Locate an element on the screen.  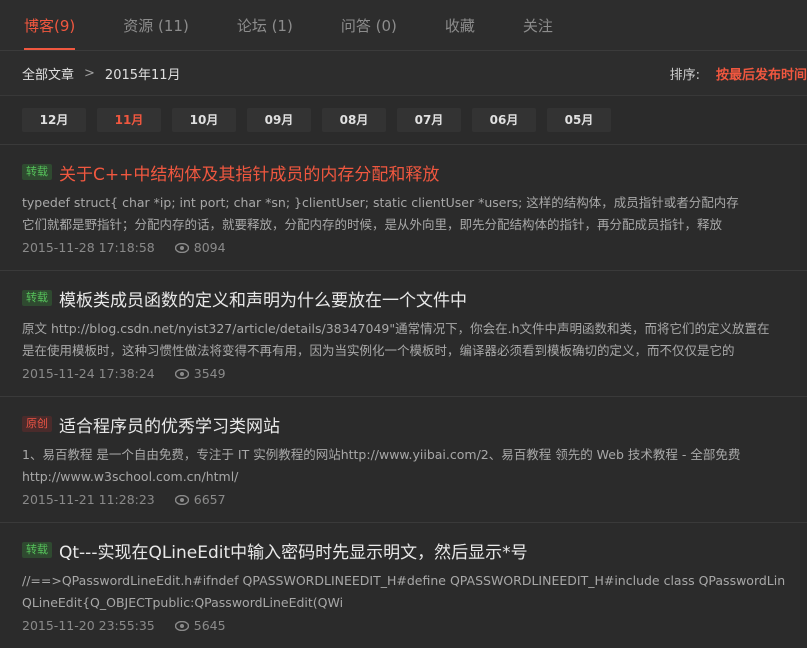
month-button-08: 08月 is located at coordinates (354, 120).